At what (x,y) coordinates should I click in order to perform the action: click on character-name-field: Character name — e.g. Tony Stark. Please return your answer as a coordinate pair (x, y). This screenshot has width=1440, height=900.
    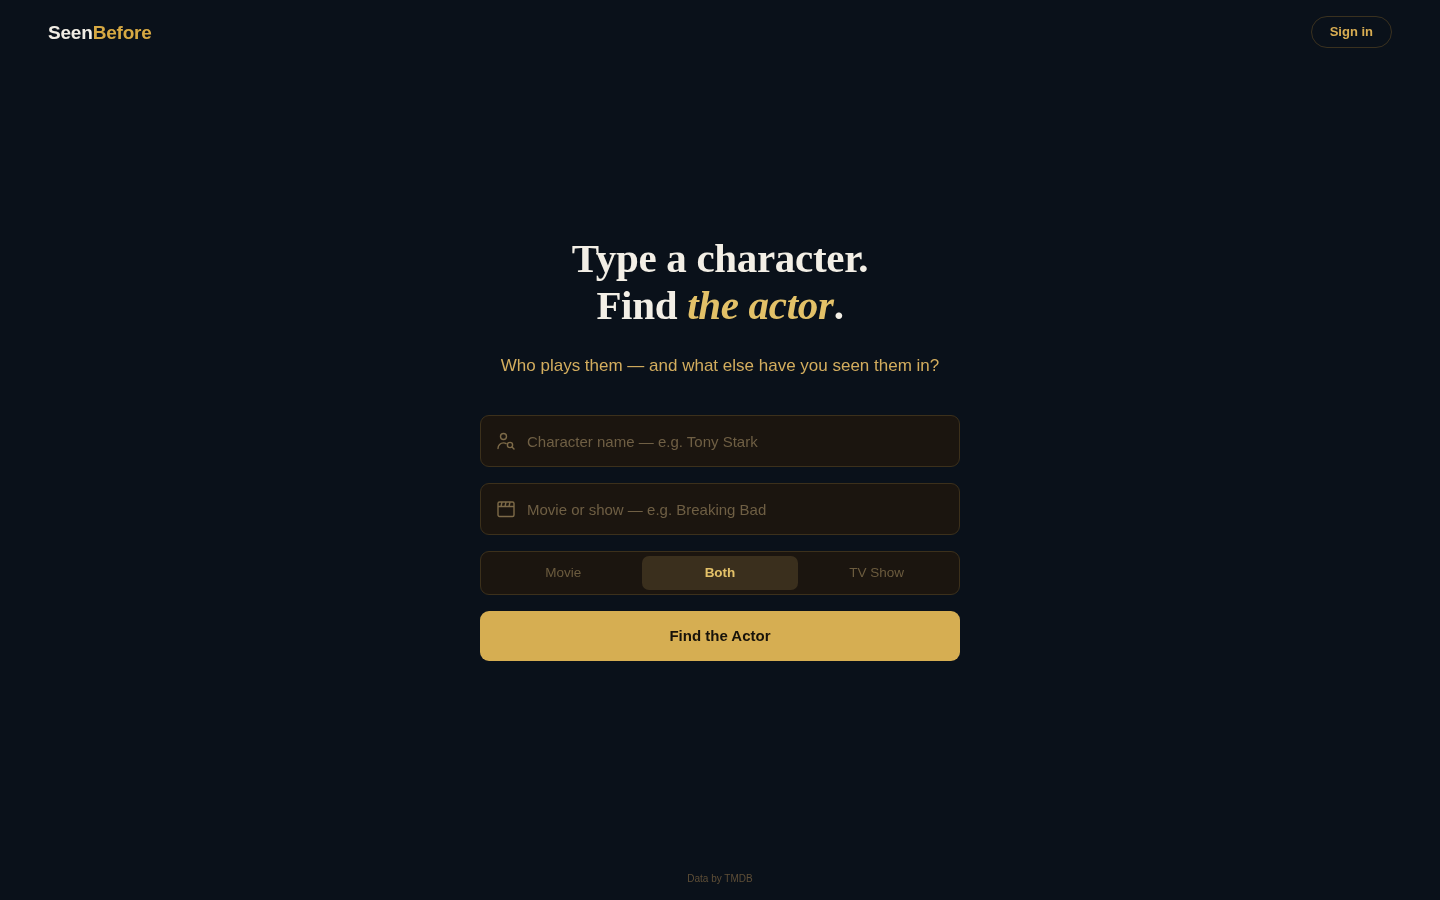
    Looking at the image, I should click on (720, 441).